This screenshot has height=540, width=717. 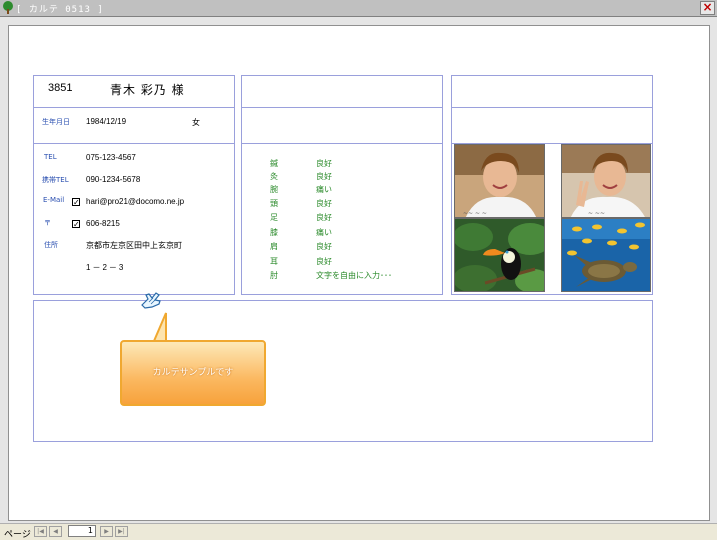 I want to click on portrait-photo: ~~ ~ ~, so click(x=499, y=181).